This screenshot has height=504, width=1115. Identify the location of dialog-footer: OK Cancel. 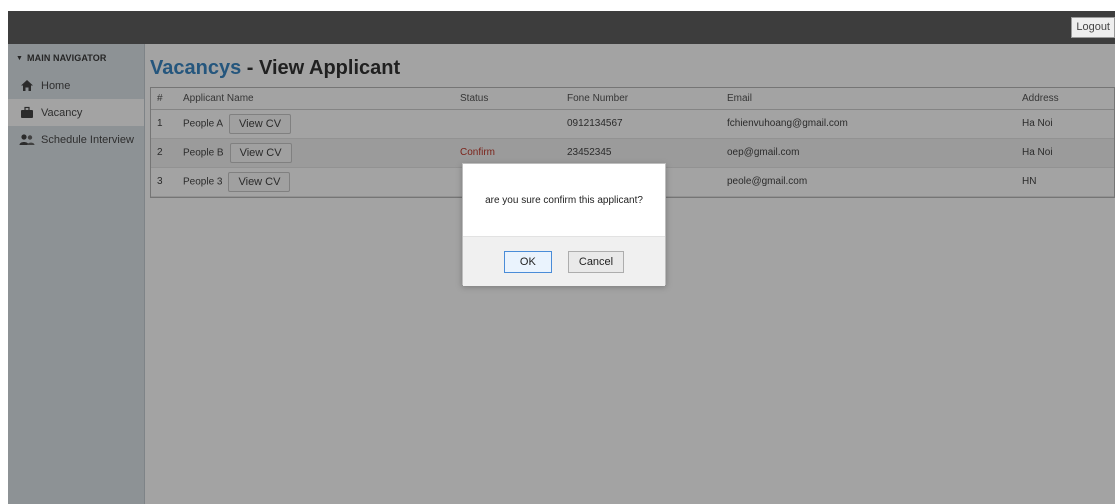
(564, 261).